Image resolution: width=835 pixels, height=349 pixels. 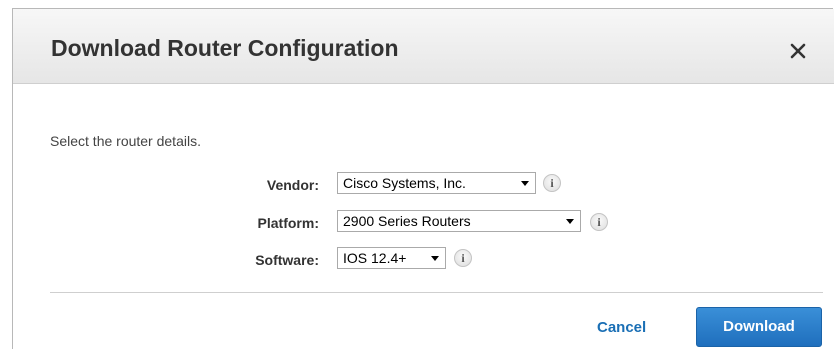 I want to click on dialog-title: Download Router Configuration, so click(x=225, y=48).